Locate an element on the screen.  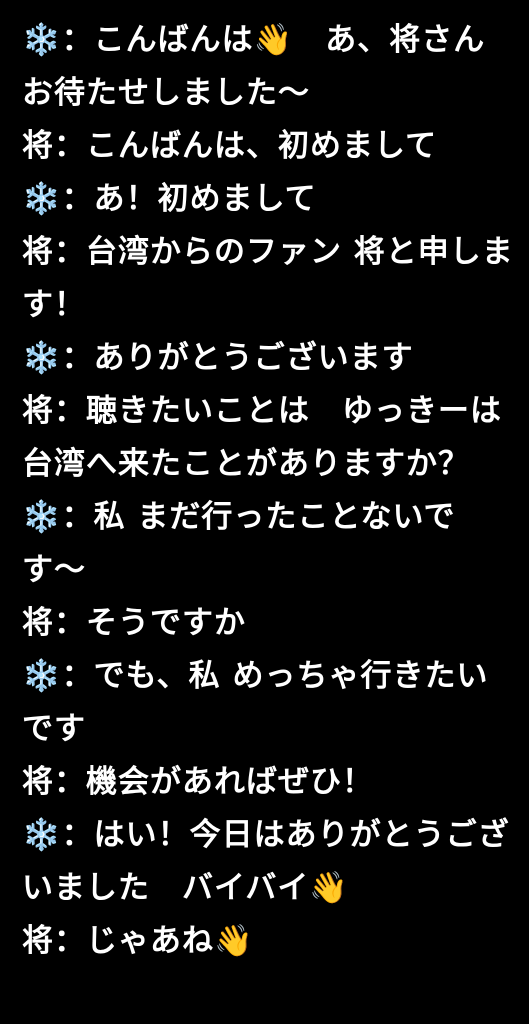
message-line: ❄️：こんばんは👋 あ、将さん お待たせしました〜 is located at coordinates (270, 66).